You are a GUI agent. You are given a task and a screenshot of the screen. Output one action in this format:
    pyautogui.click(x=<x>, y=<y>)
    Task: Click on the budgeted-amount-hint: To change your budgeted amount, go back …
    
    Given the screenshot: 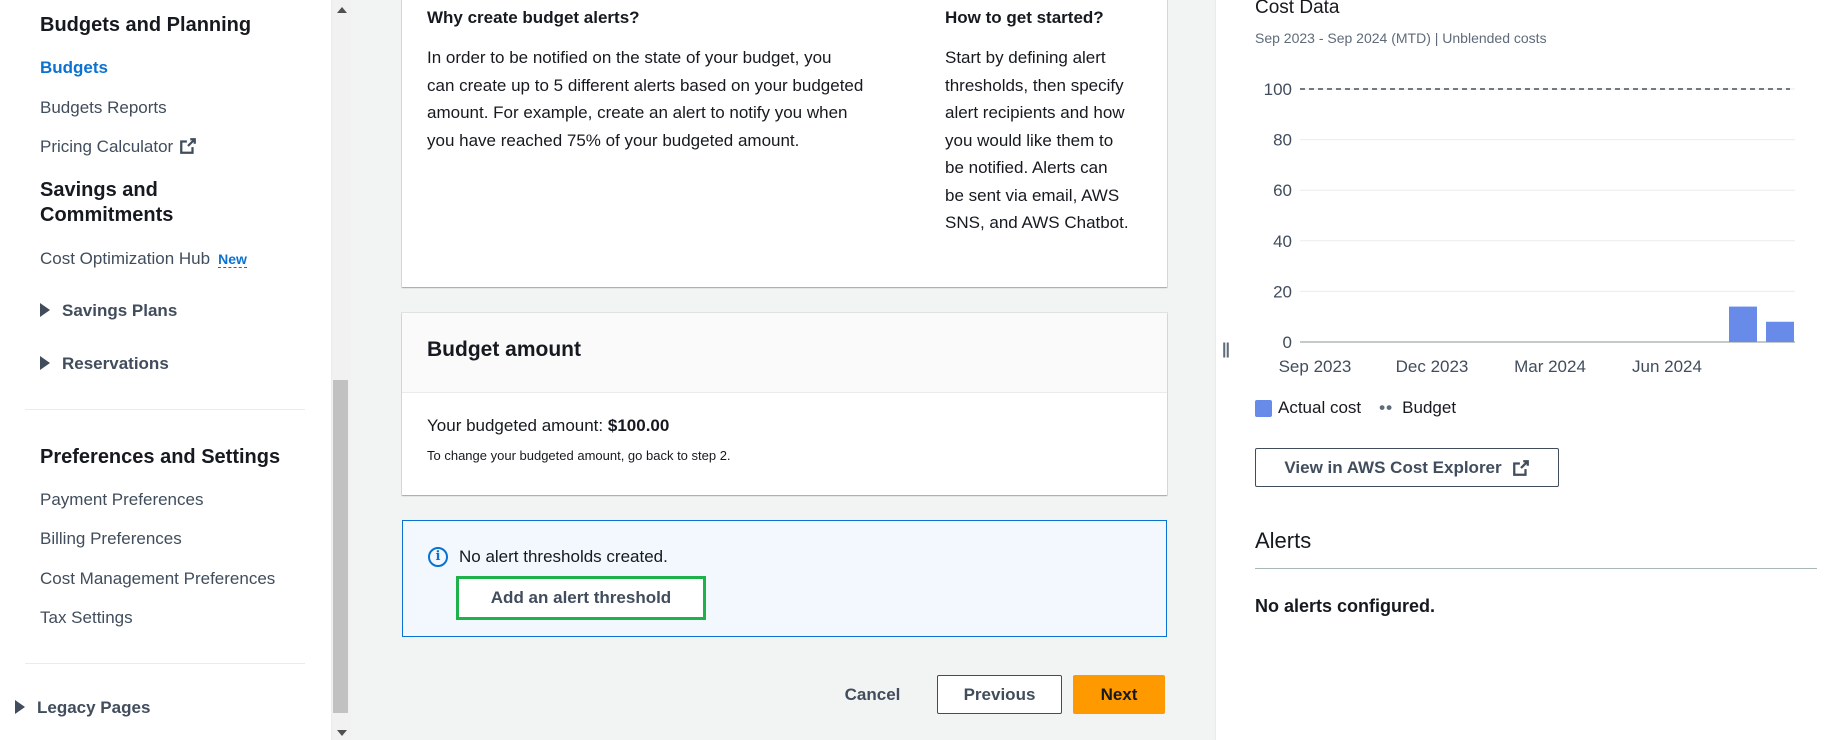 What is the action you would take?
    pyautogui.click(x=579, y=455)
    